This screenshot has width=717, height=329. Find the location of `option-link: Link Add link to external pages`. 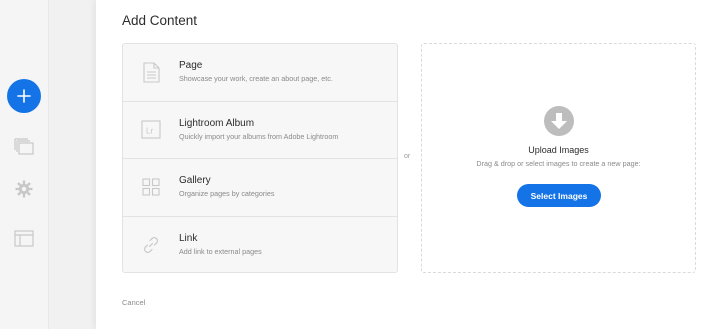

option-link: Link Add link to external pages is located at coordinates (260, 245).